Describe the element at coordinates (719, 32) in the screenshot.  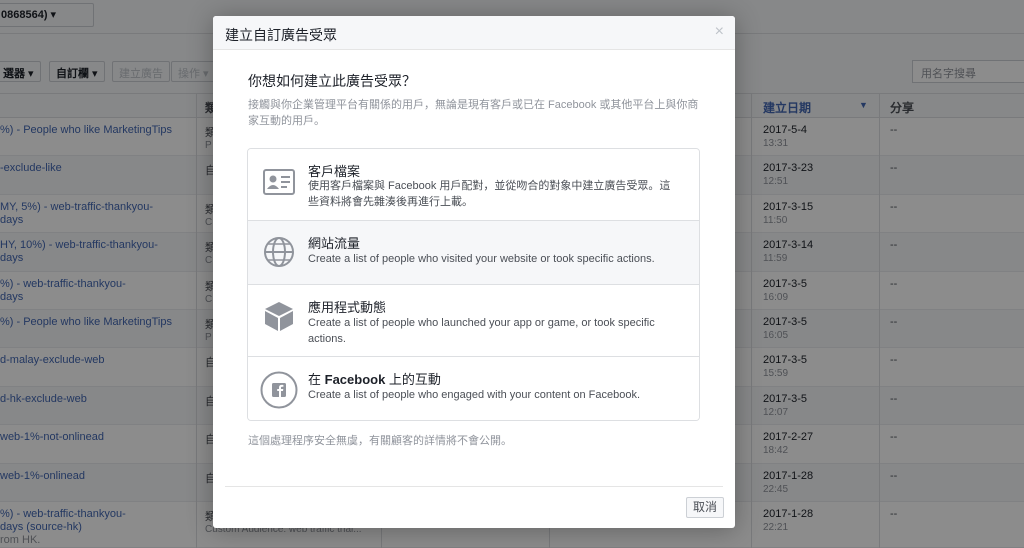
I see `close-icon: ×` at that location.